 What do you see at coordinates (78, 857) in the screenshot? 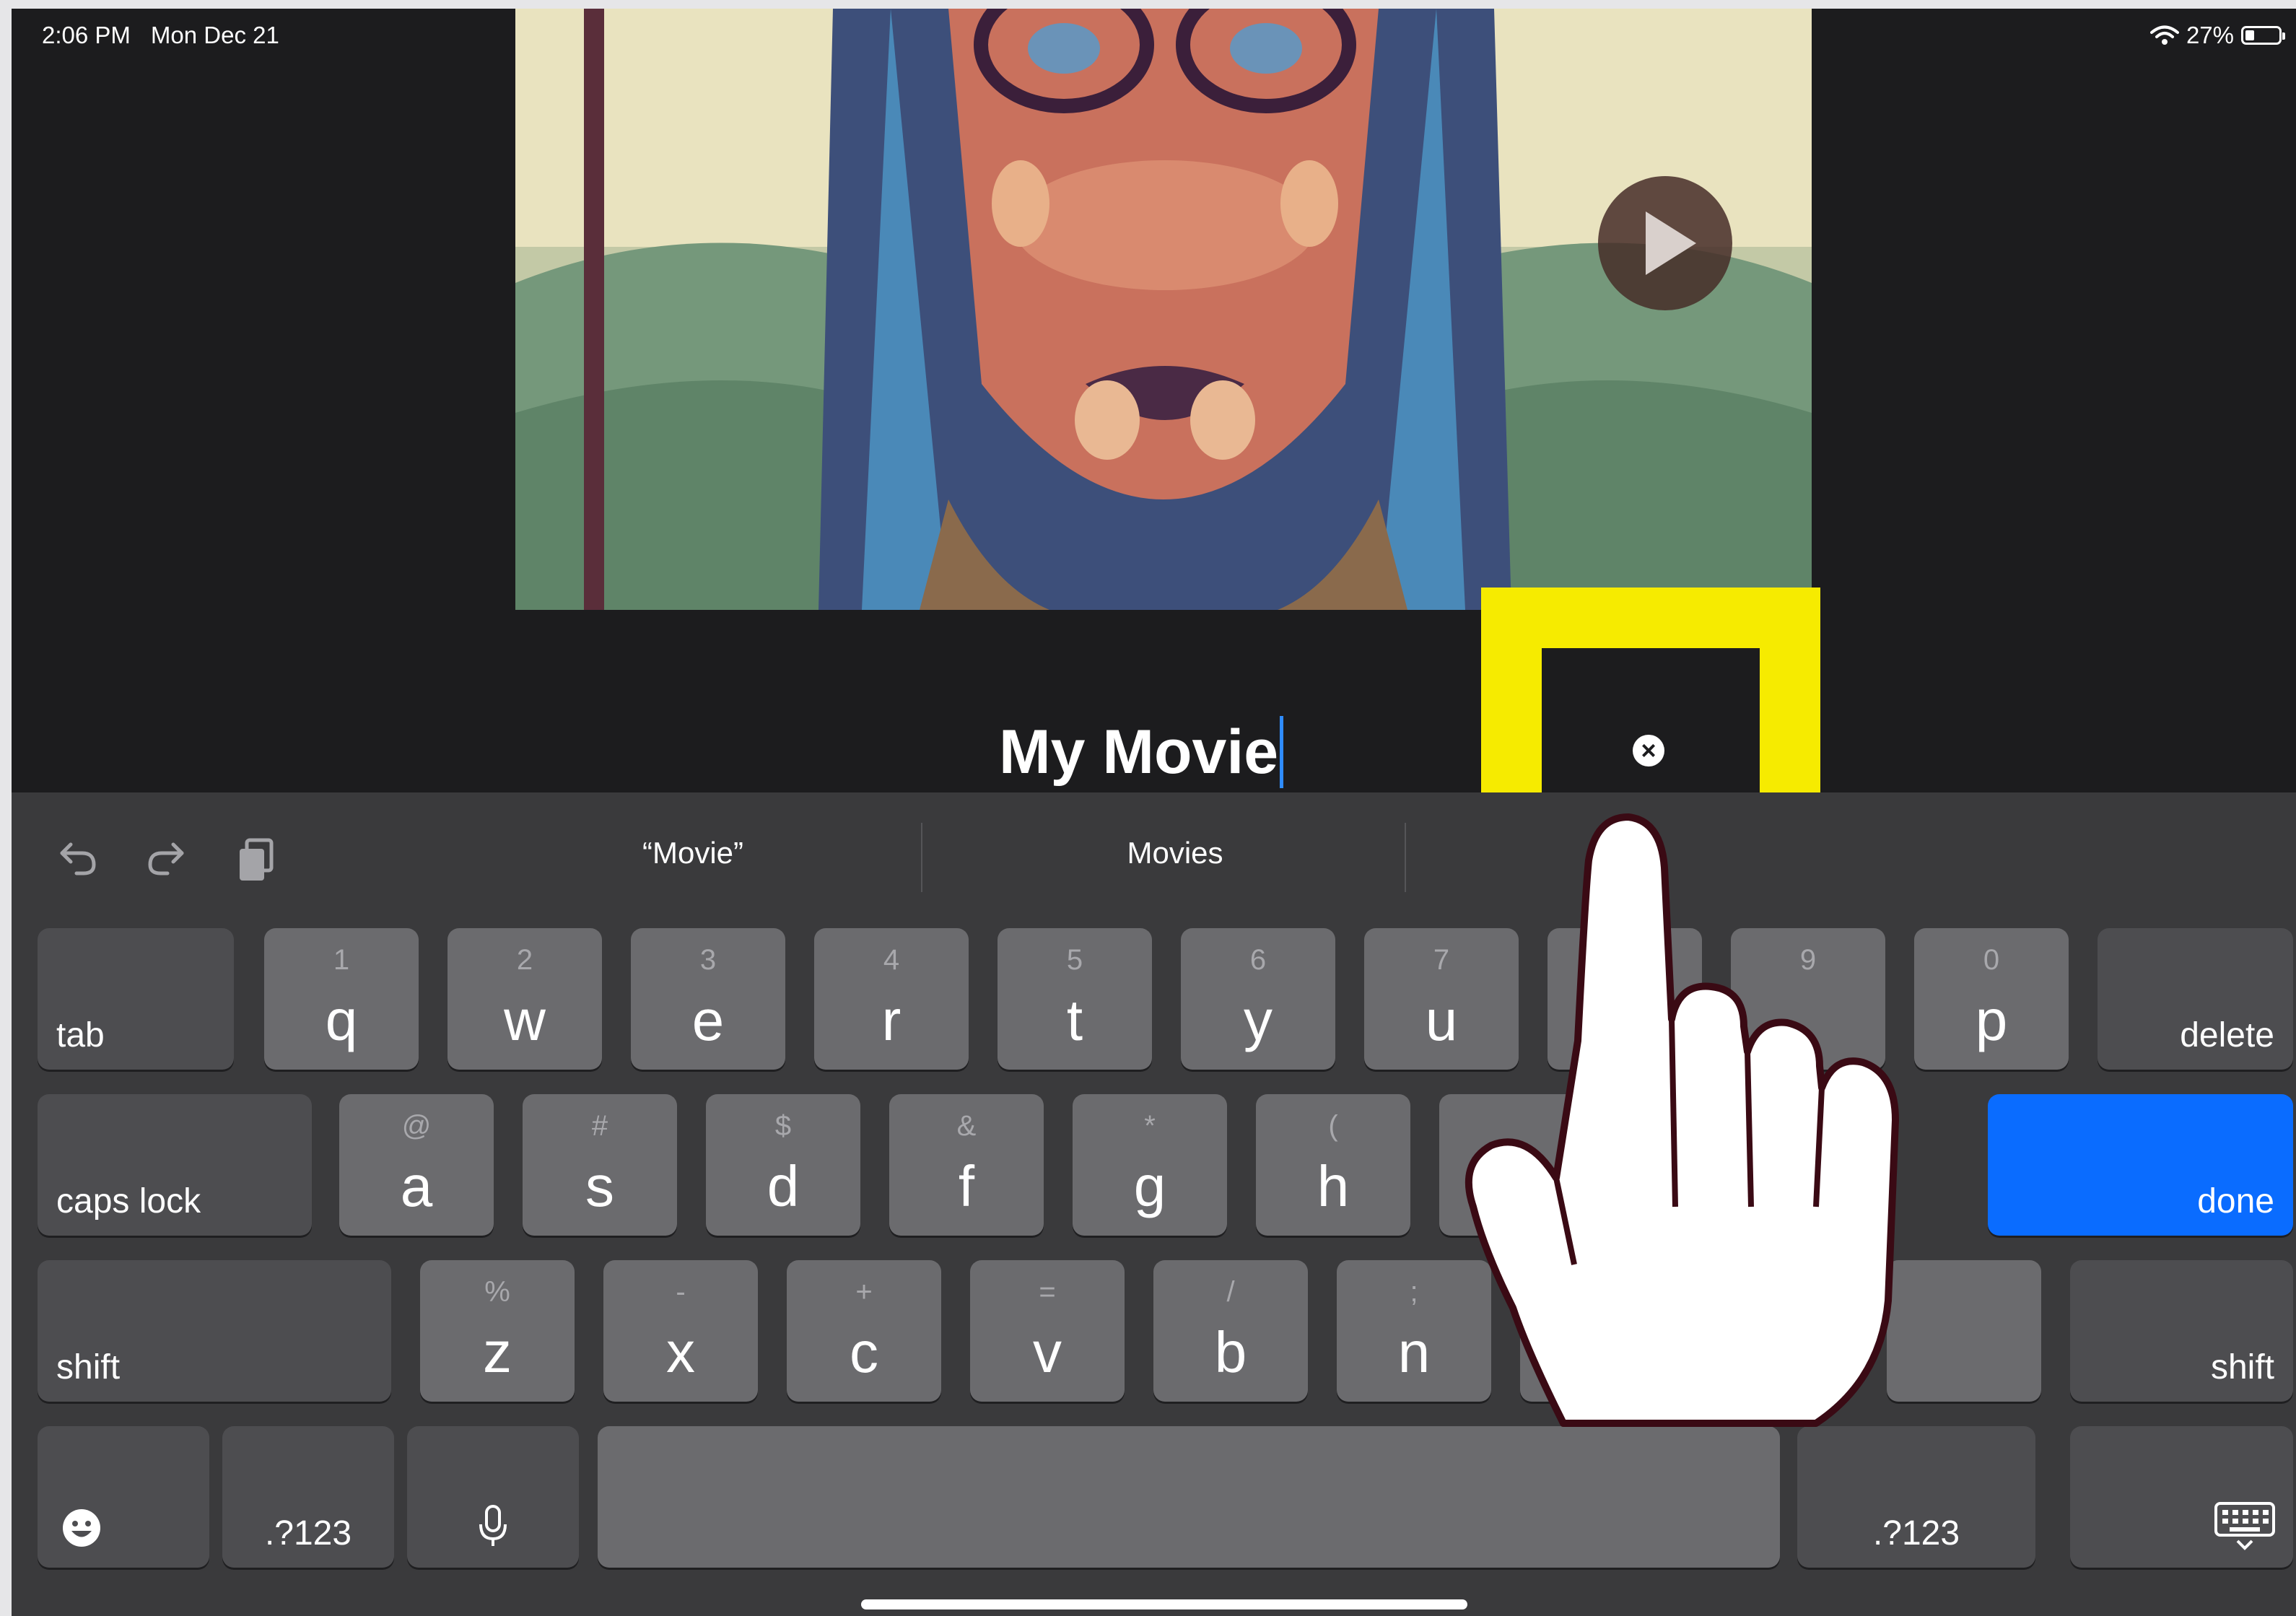
I see `undo-icon` at bounding box center [78, 857].